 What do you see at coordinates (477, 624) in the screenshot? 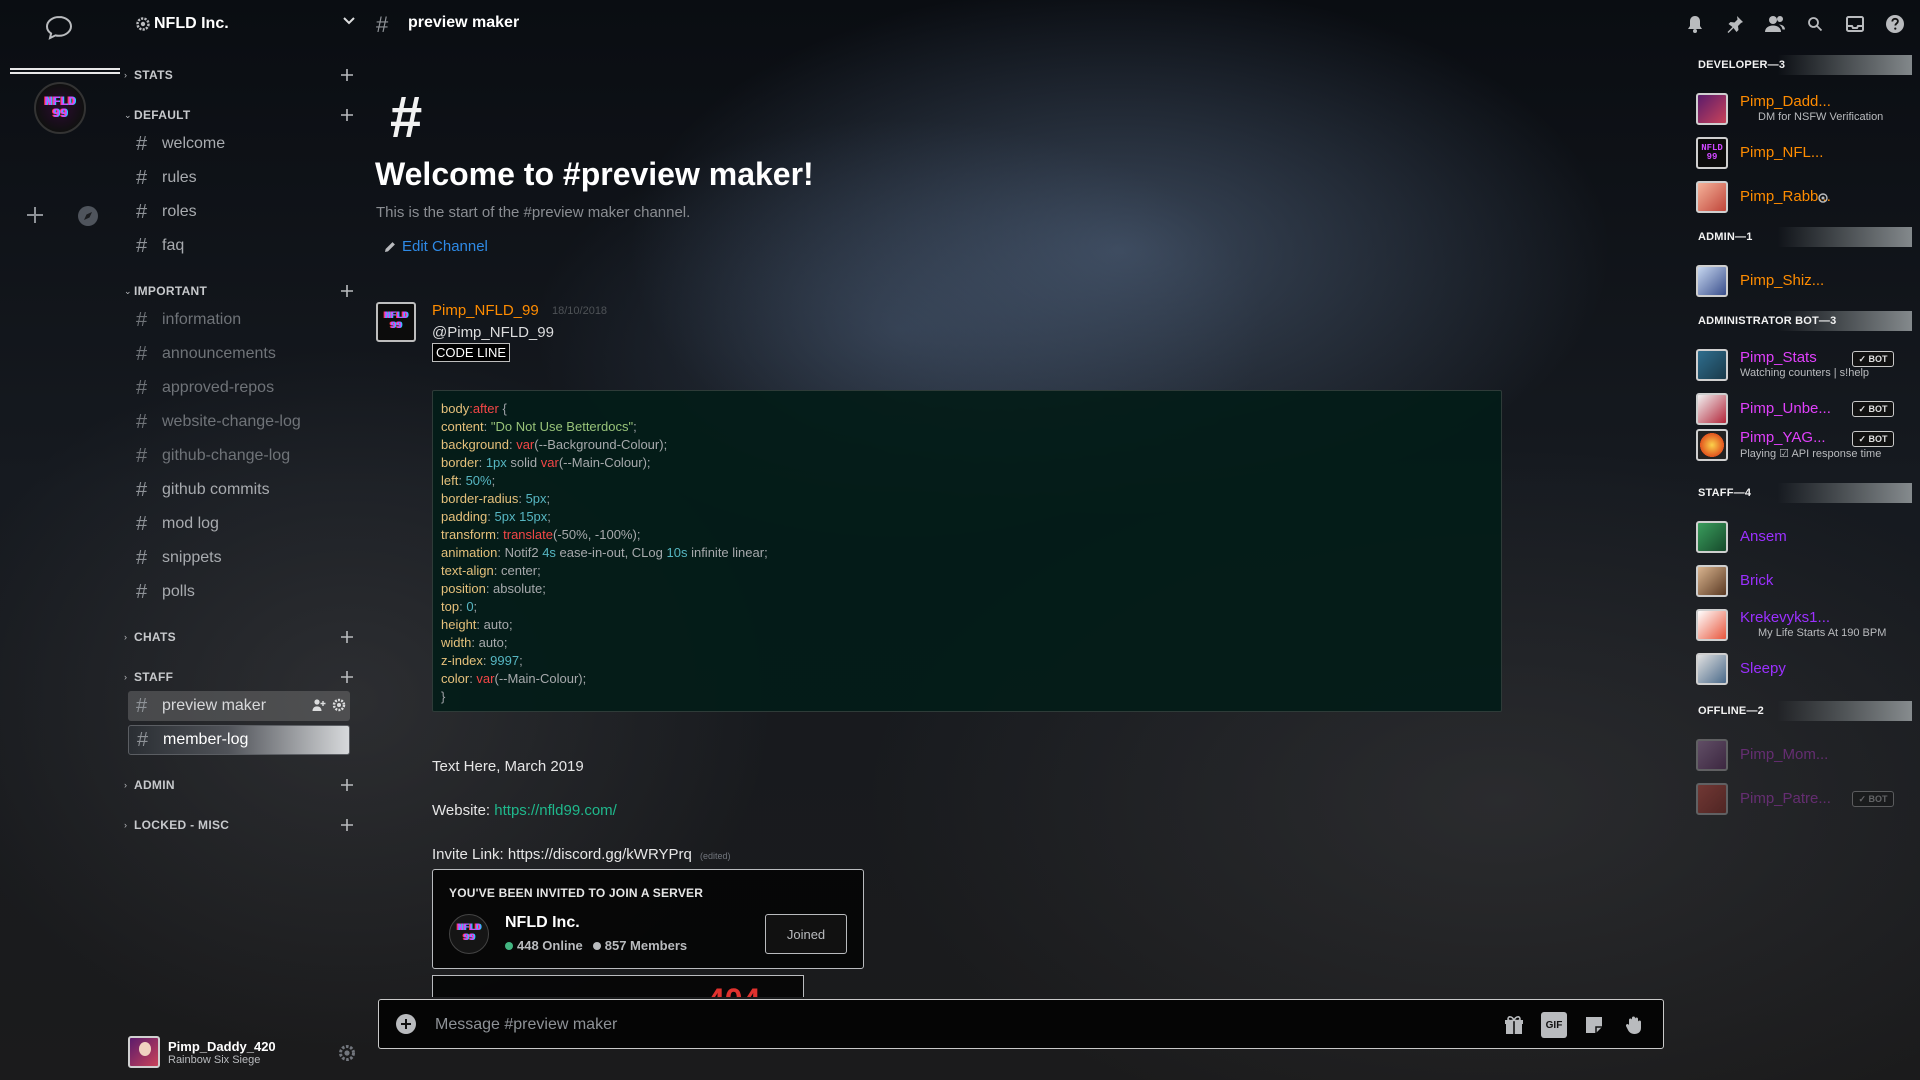
I see `code-line: height: auto;` at bounding box center [477, 624].